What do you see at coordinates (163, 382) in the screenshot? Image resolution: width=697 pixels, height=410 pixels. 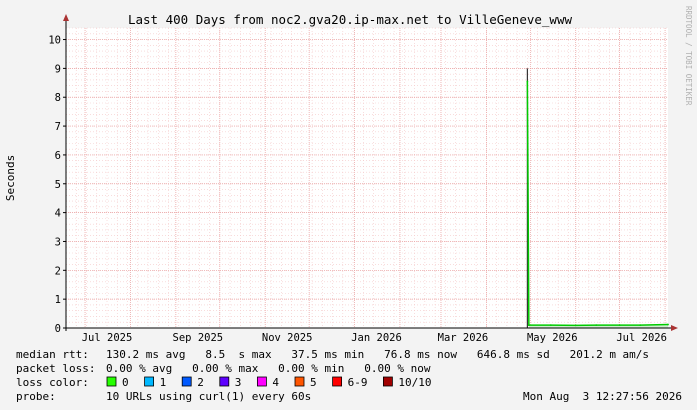 I see `loss-color-swatch-label: 1` at bounding box center [163, 382].